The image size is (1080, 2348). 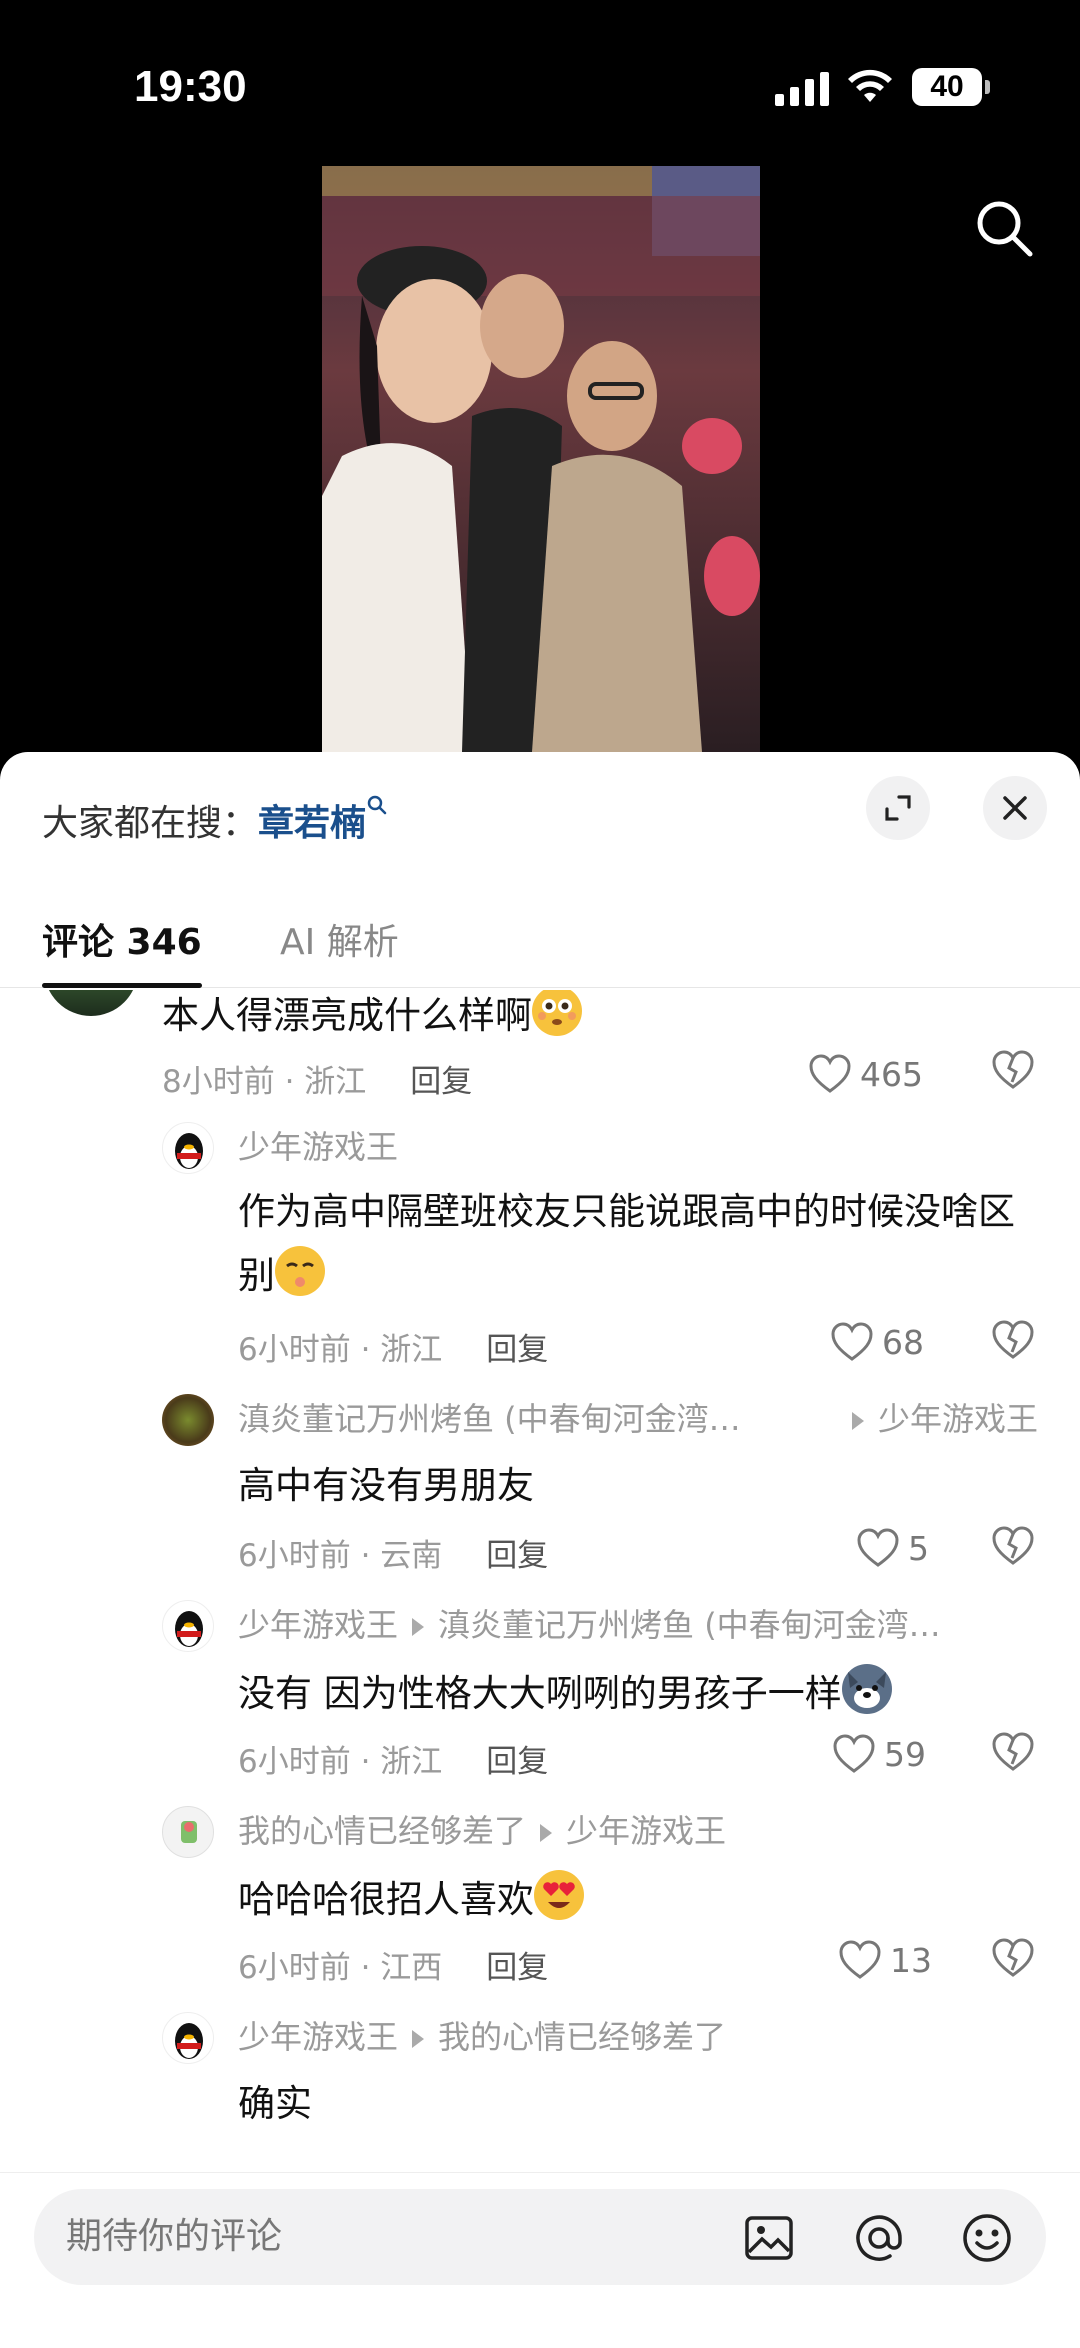 I want to click on dog-face-emoji, so click(x=866, y=1689).